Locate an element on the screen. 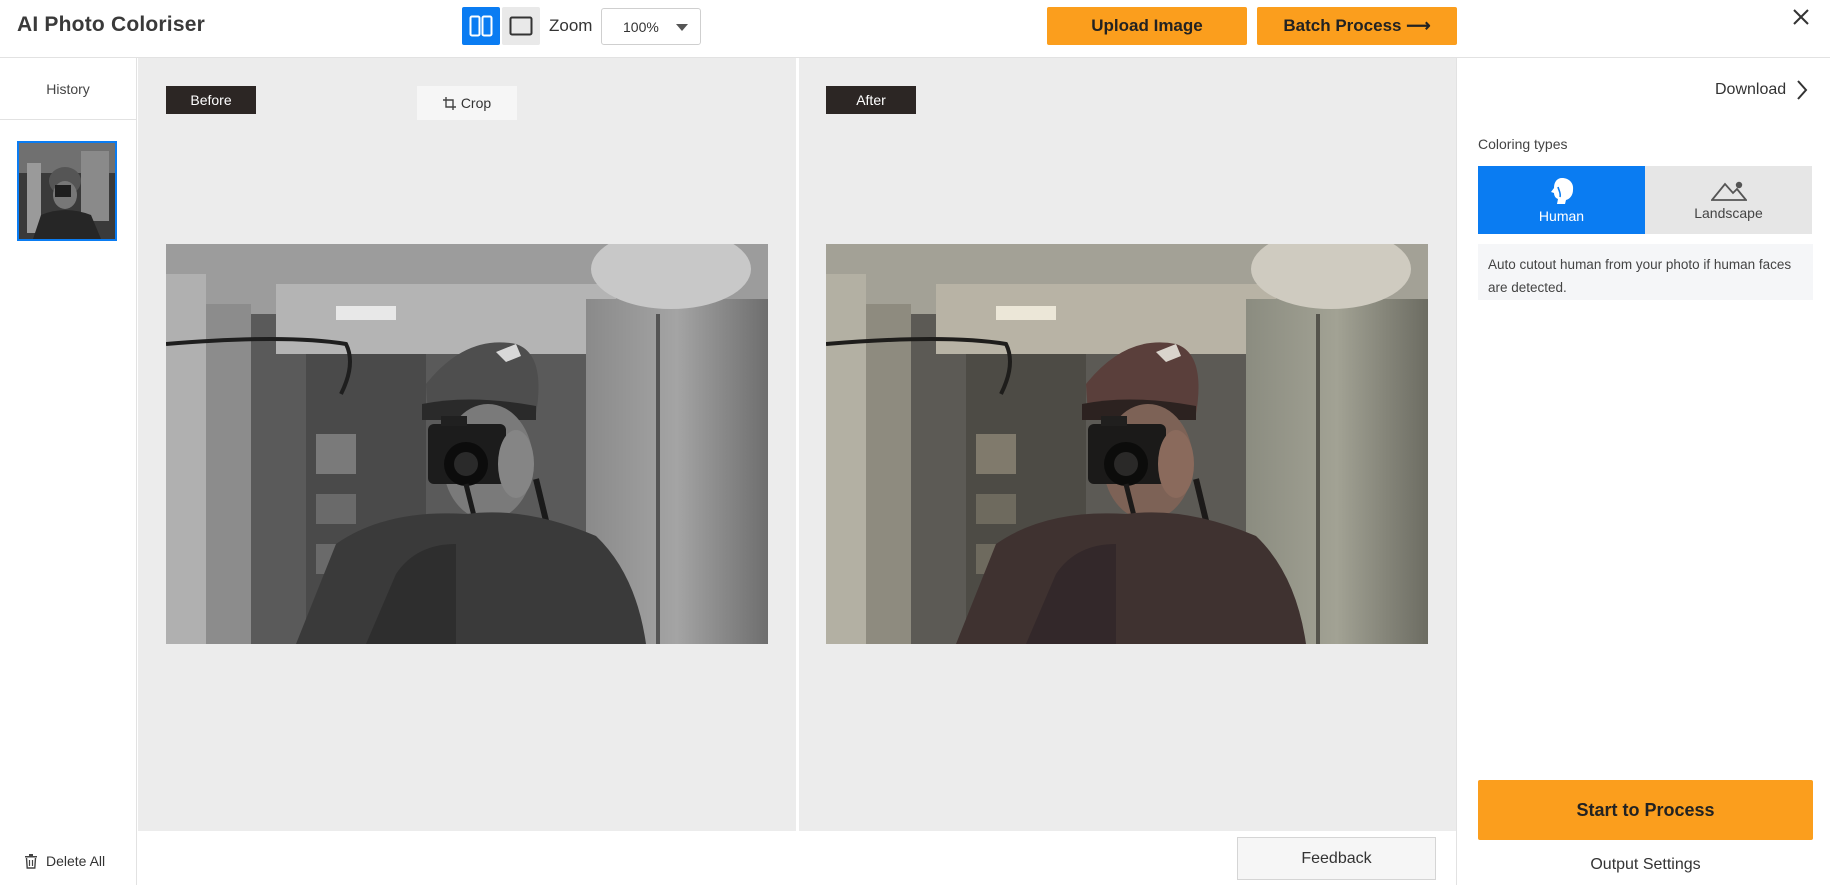 This screenshot has width=1830, height=885. thumbnail-image is located at coordinates (67, 191).